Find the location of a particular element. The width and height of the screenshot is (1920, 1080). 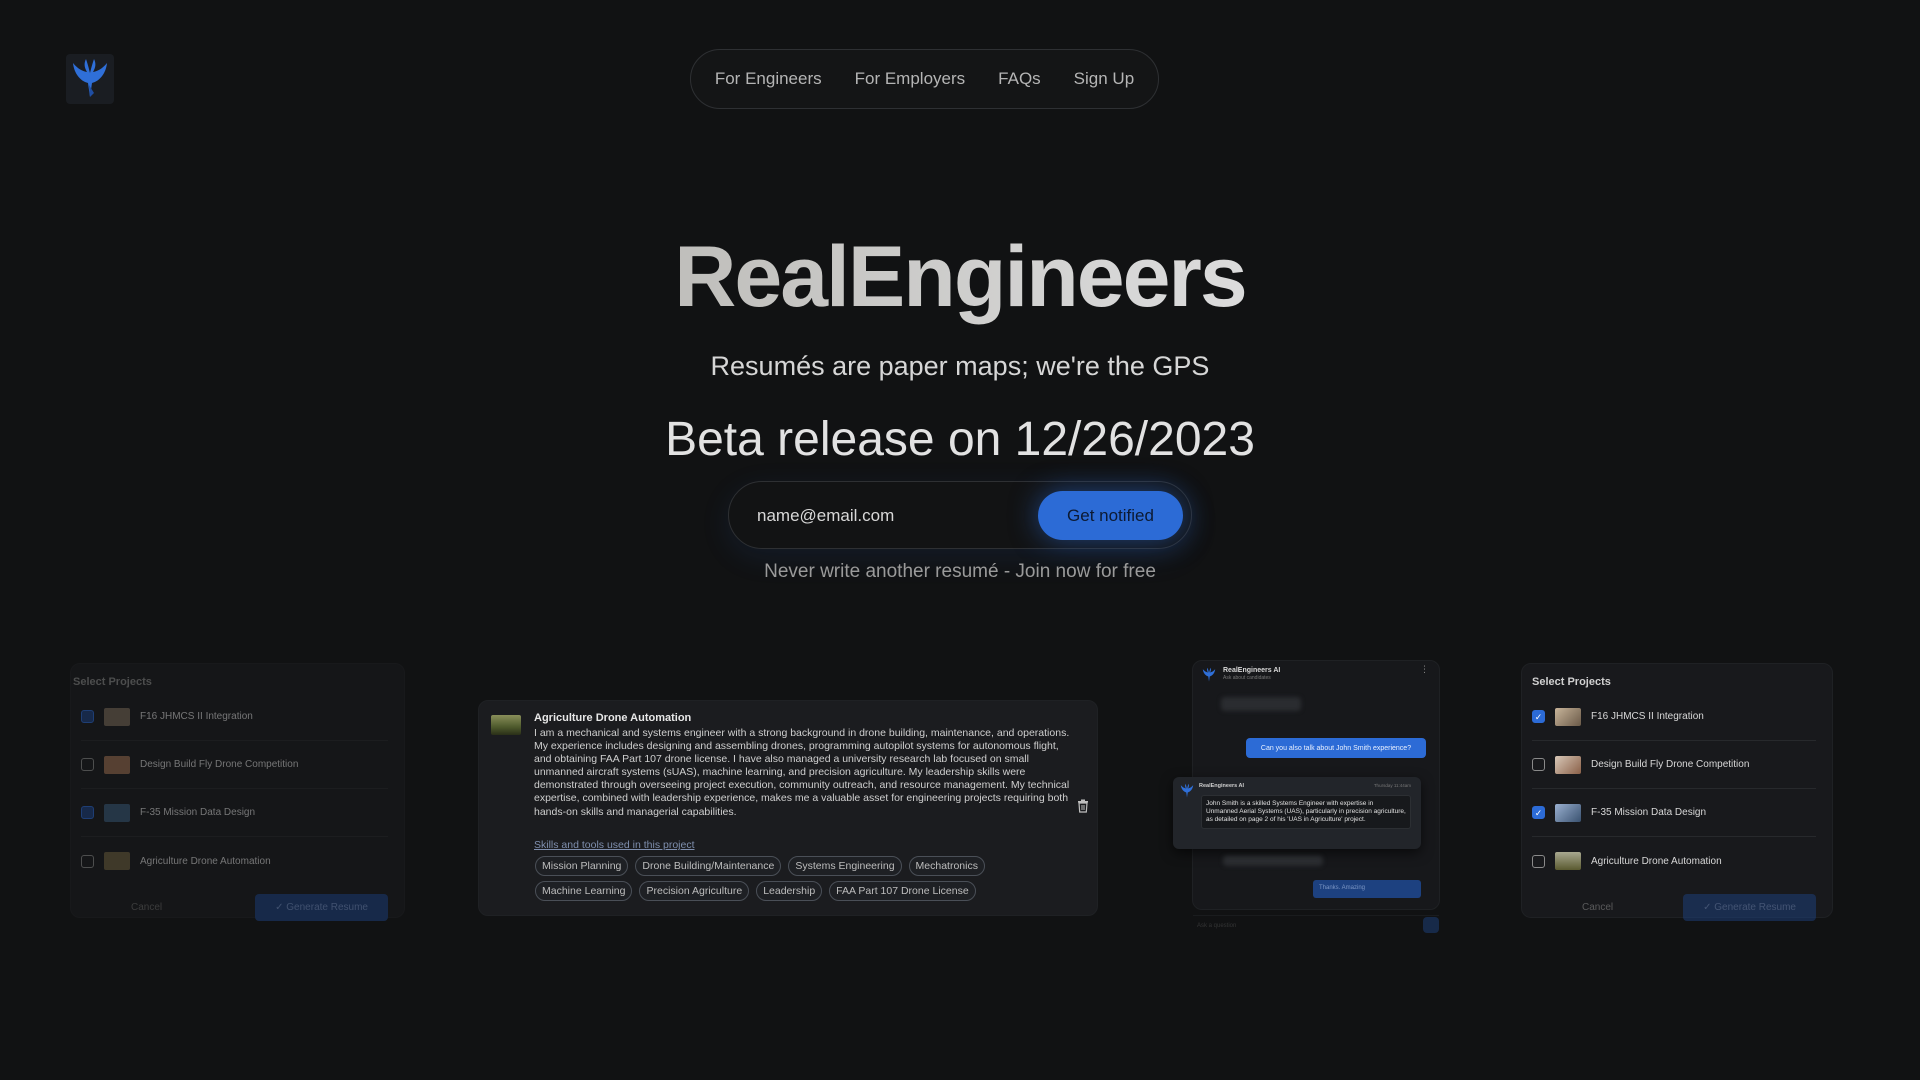

project-title: Agriculture Drone Automation is located at coordinates (613, 718).